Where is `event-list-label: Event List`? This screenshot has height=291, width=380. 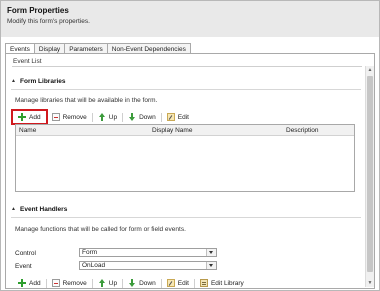 event-list-label: Event List is located at coordinates (27, 61).